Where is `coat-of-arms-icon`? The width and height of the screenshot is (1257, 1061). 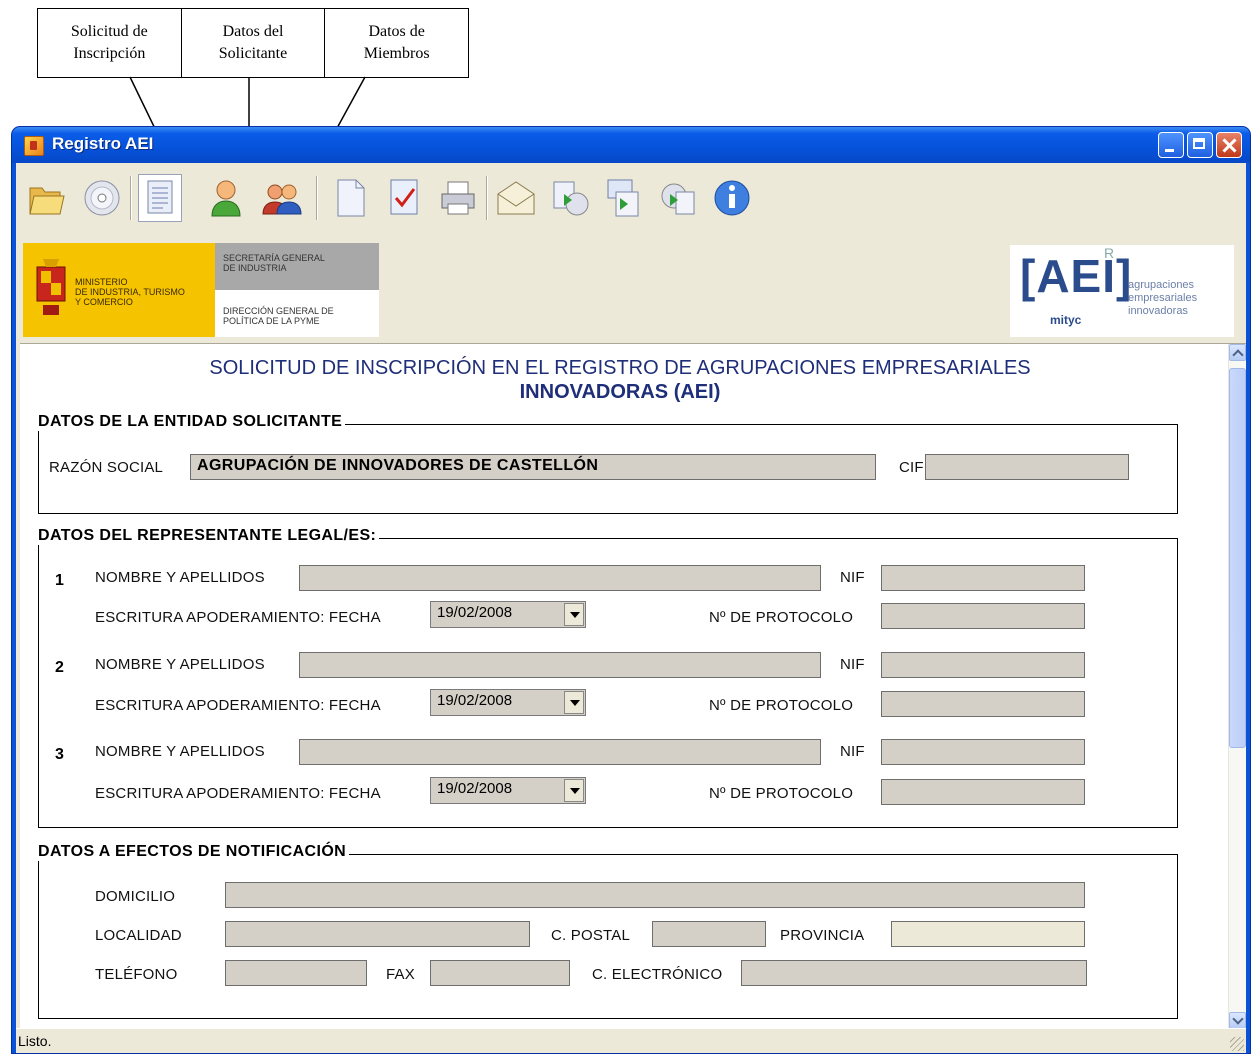 coat-of-arms-icon is located at coordinates (51, 287).